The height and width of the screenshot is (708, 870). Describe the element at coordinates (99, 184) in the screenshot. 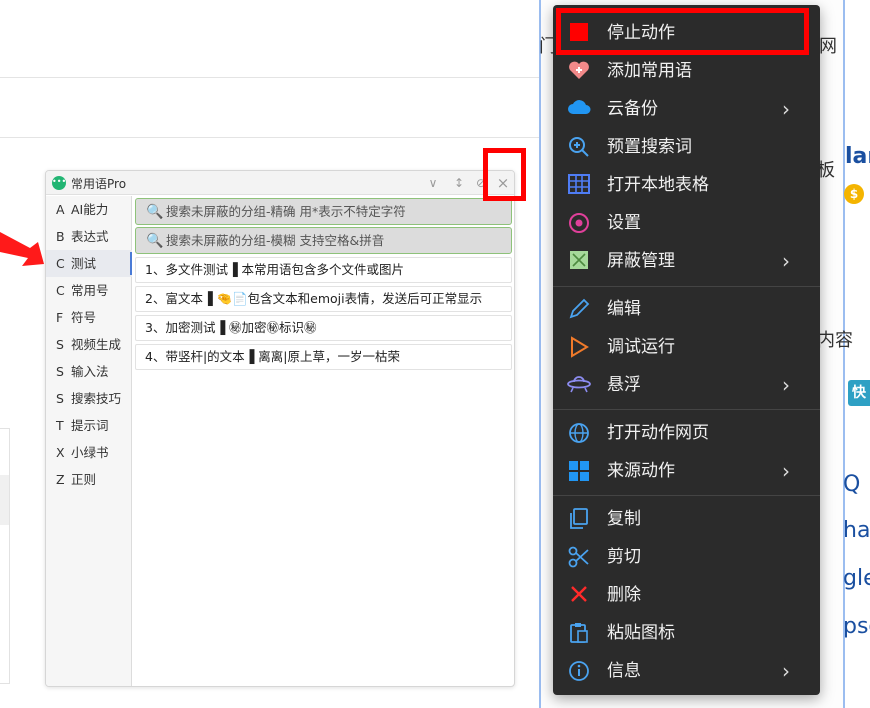

I see `app-title: 常用语Pro` at that location.